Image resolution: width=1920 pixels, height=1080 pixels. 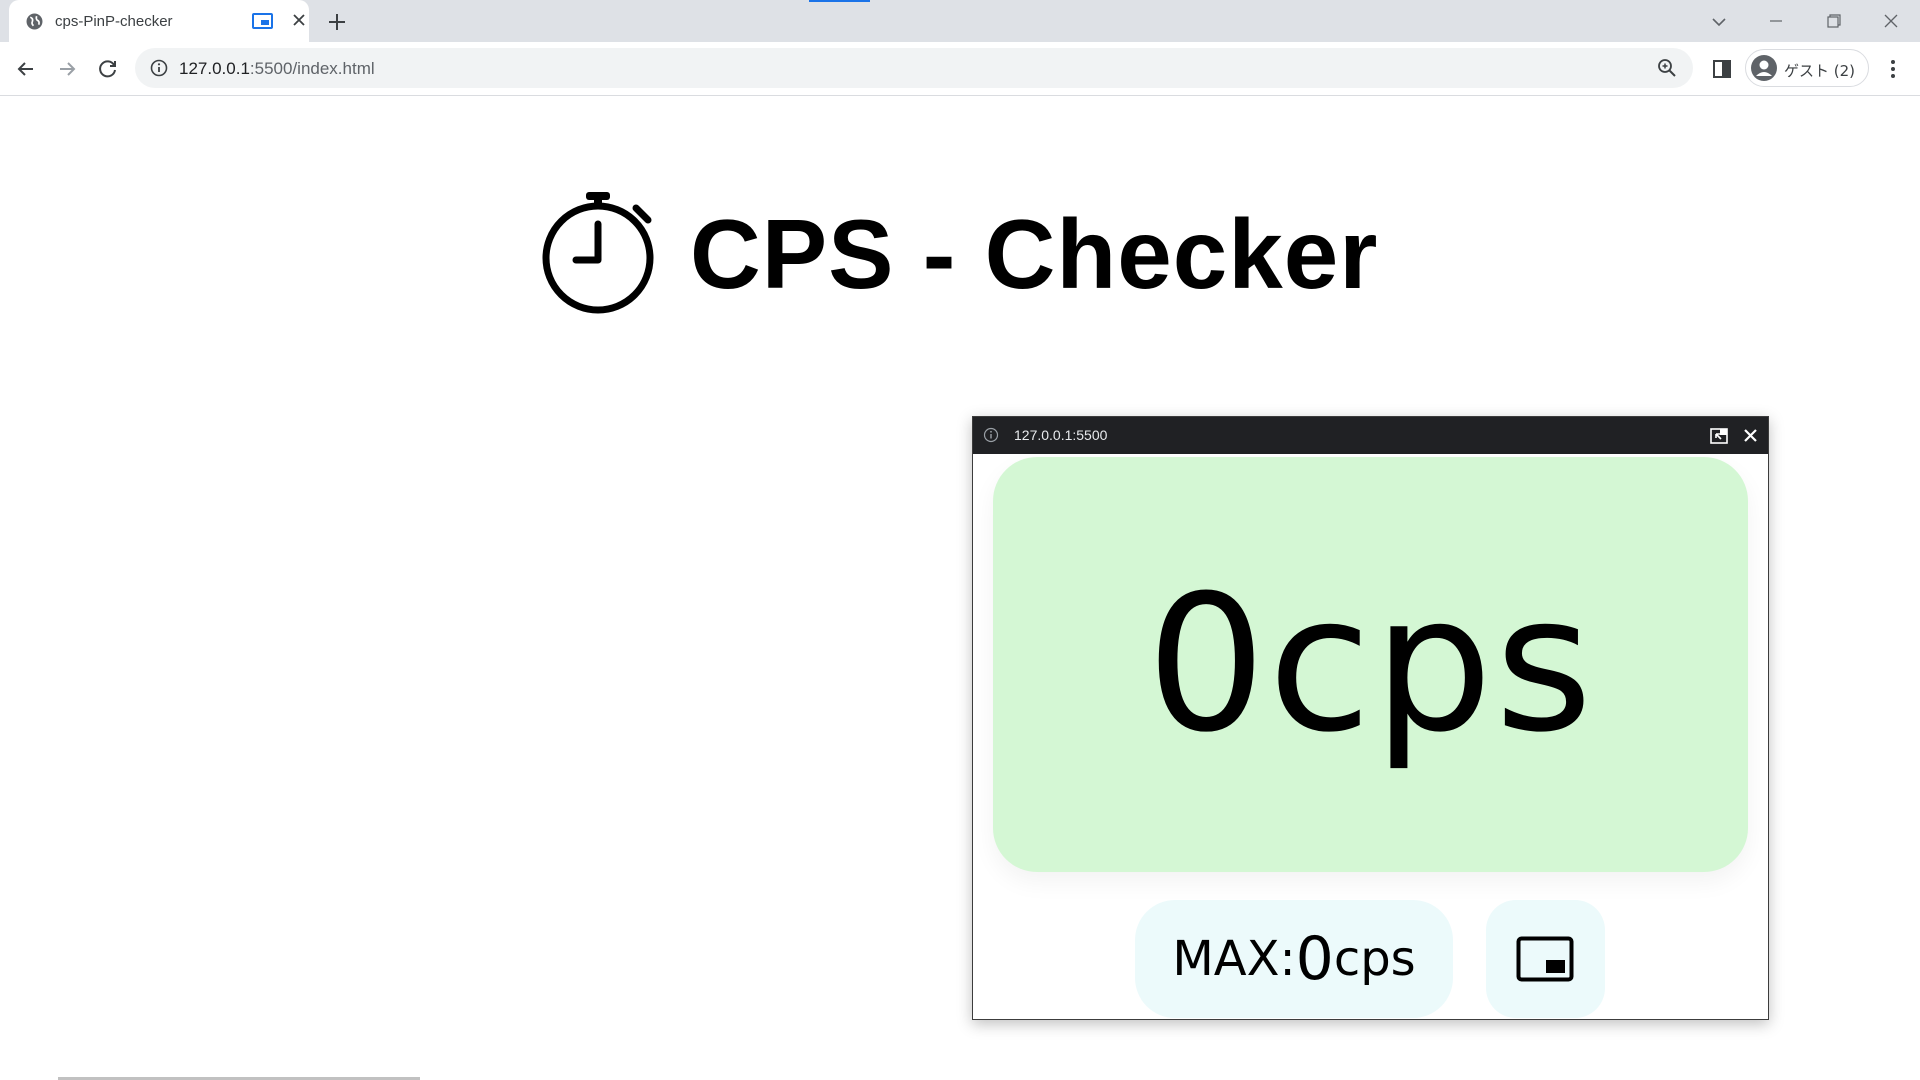 I want to click on address-bar: 127.0.0.1:5500/index.html, so click(x=914, y=68).